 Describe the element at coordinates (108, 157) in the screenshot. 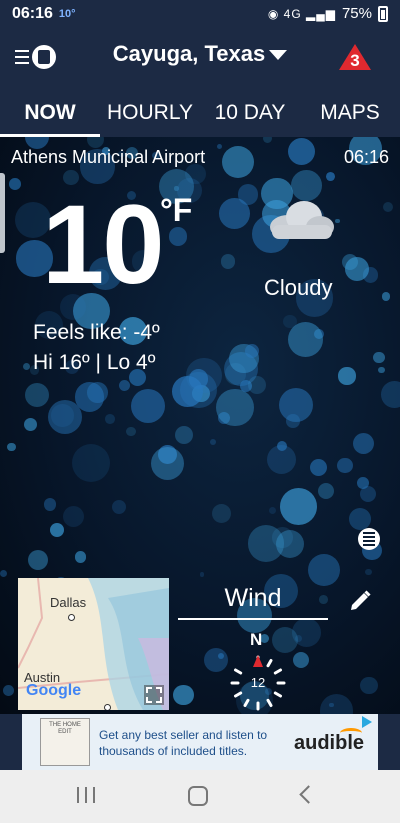

I see `station-name: Athens Municipal Airport` at that location.